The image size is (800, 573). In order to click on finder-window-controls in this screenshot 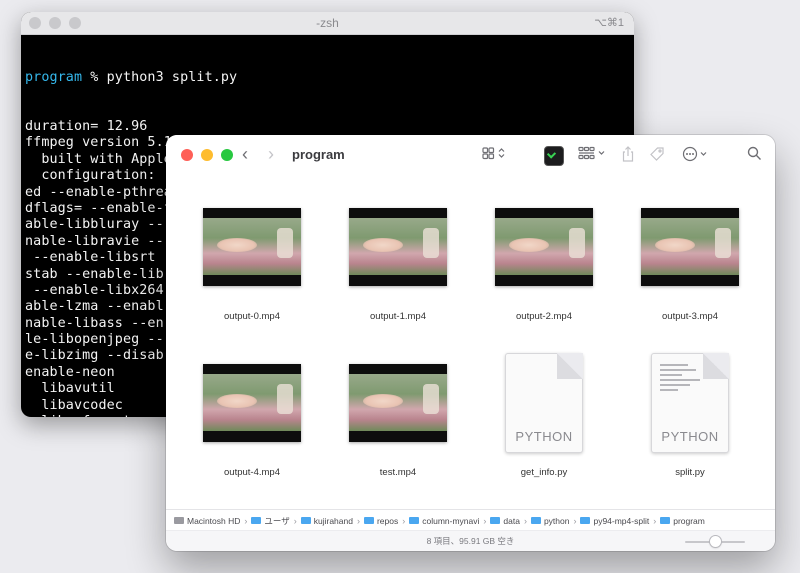, I will do `click(207, 155)`.